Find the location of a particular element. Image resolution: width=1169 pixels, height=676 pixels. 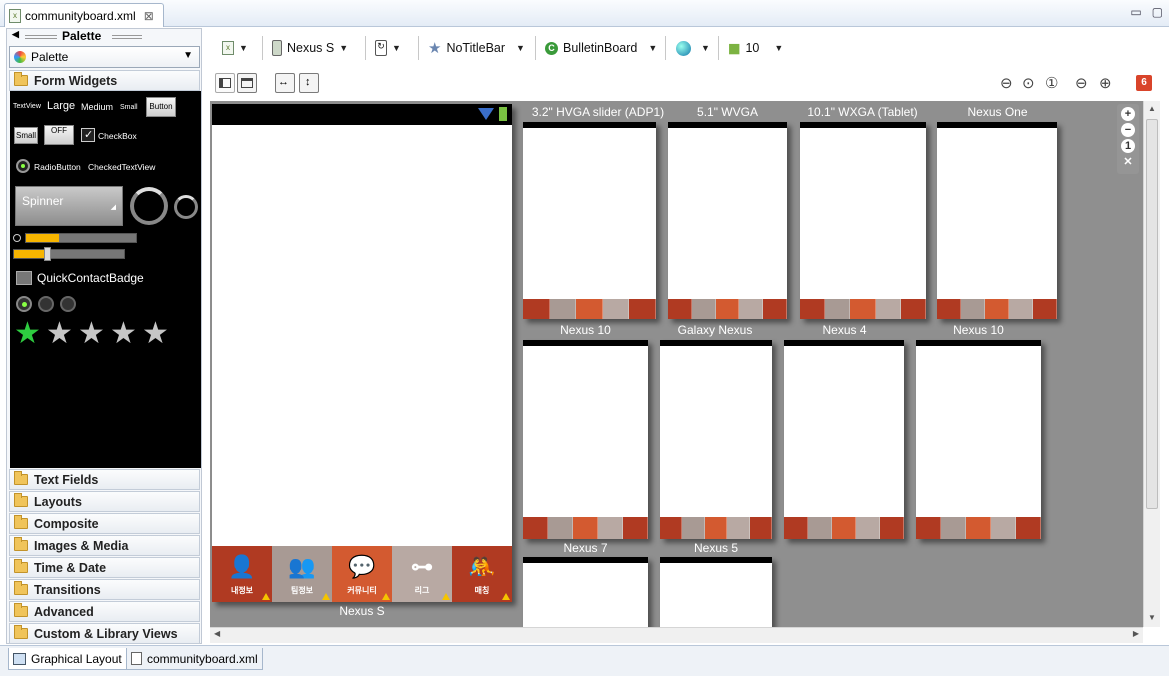

zoom-in-icon: + is located at coordinates (1128, 114).